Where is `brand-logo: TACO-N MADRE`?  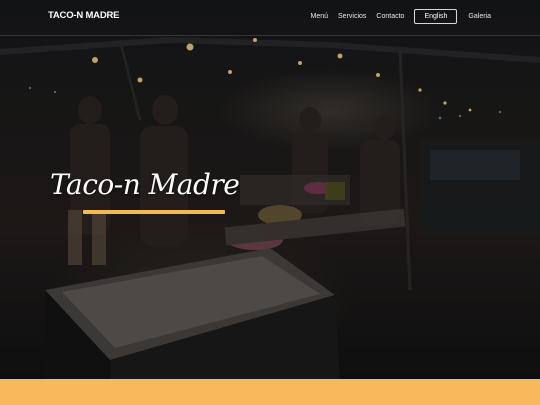 brand-logo: TACO-N MADRE is located at coordinates (84, 15).